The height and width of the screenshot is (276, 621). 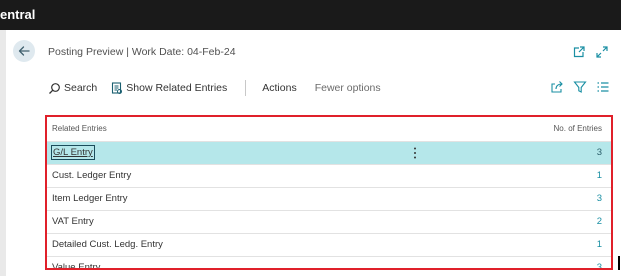 I want to click on expand-icon, so click(x=602, y=52).